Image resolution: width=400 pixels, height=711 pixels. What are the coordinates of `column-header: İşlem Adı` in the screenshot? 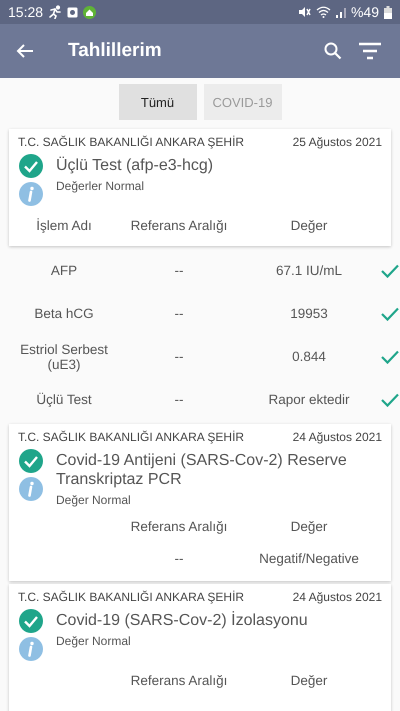 It's located at (64, 225).